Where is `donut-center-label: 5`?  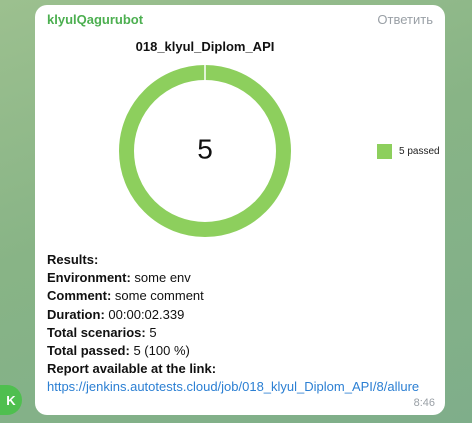 donut-center-label: 5 is located at coordinates (205, 148).